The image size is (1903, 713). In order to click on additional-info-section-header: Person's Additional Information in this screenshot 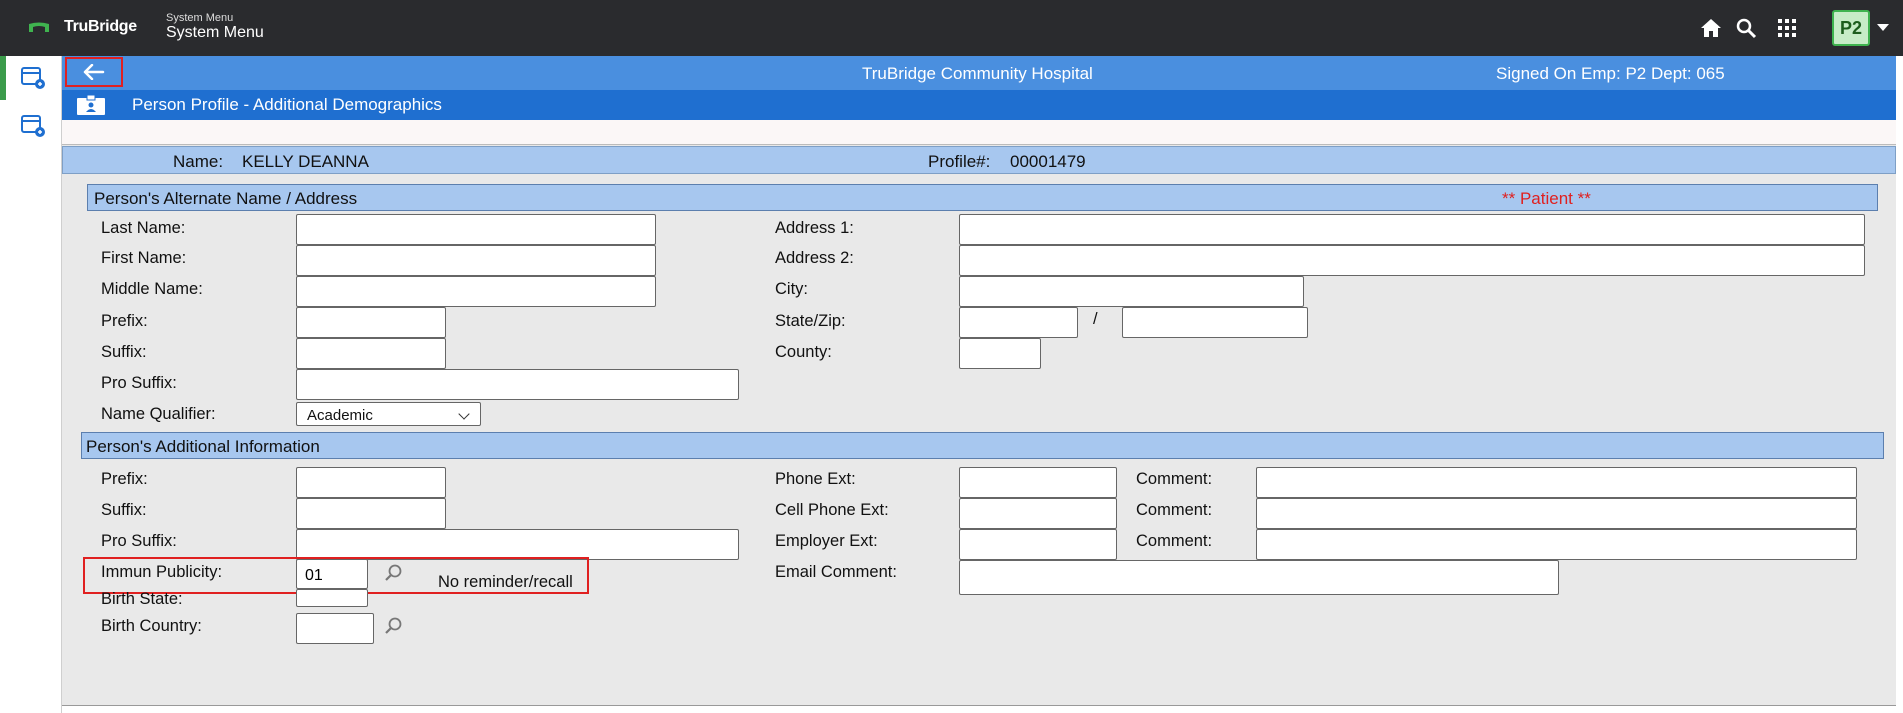, I will do `click(982, 445)`.